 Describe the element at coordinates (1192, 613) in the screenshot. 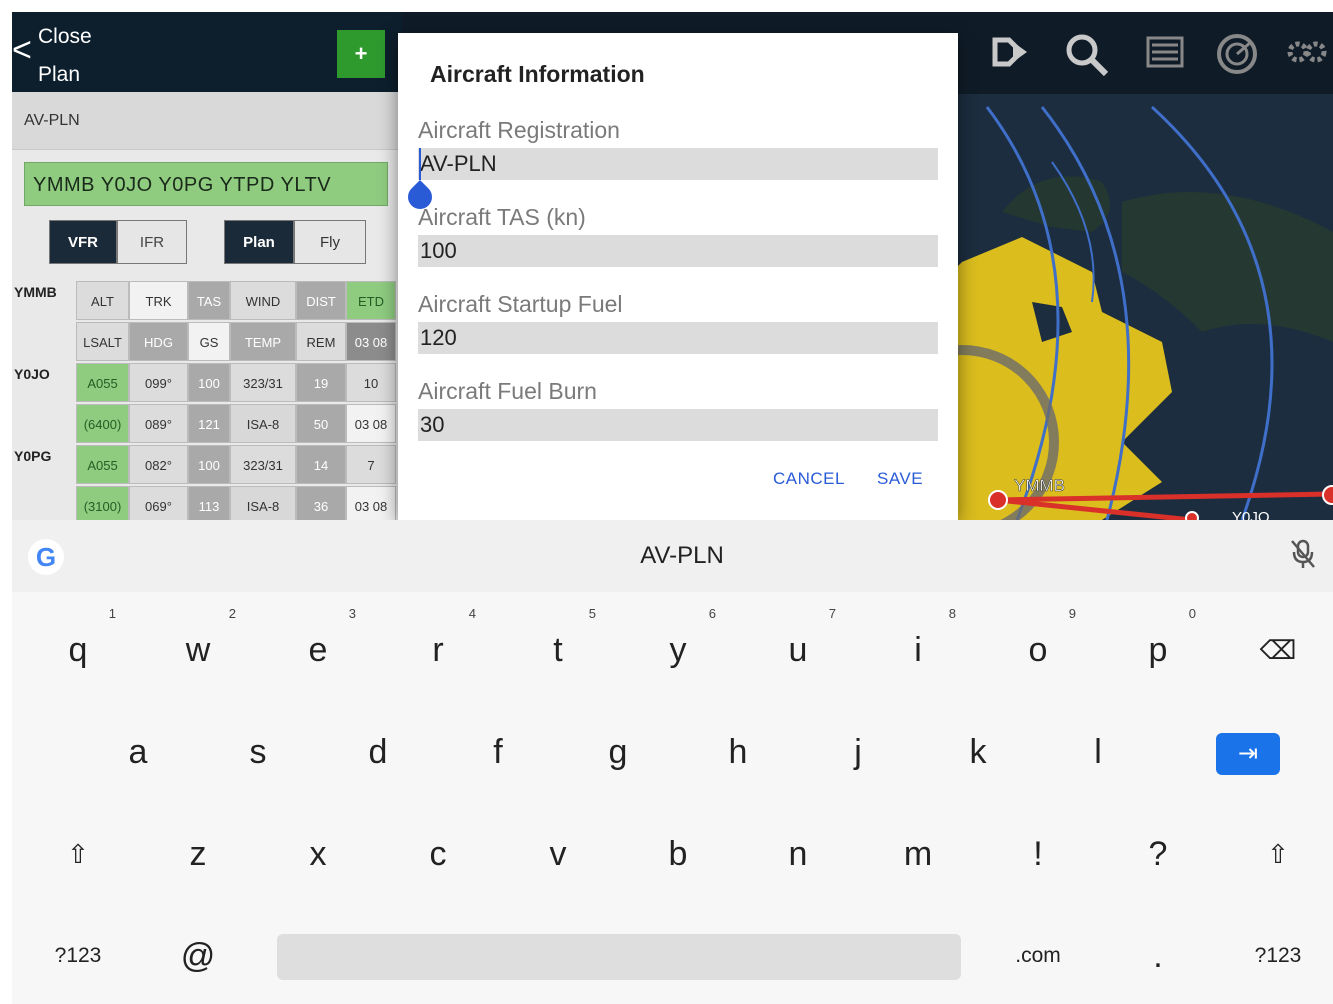

I see `key-hint: 0` at that location.